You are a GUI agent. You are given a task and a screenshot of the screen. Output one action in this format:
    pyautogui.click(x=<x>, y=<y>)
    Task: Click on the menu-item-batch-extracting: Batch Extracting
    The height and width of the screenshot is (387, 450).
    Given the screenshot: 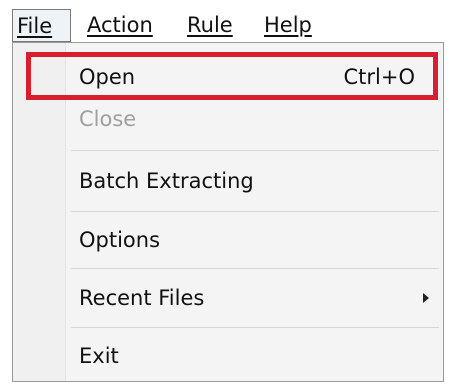 What is the action you would take?
    pyautogui.click(x=228, y=181)
    